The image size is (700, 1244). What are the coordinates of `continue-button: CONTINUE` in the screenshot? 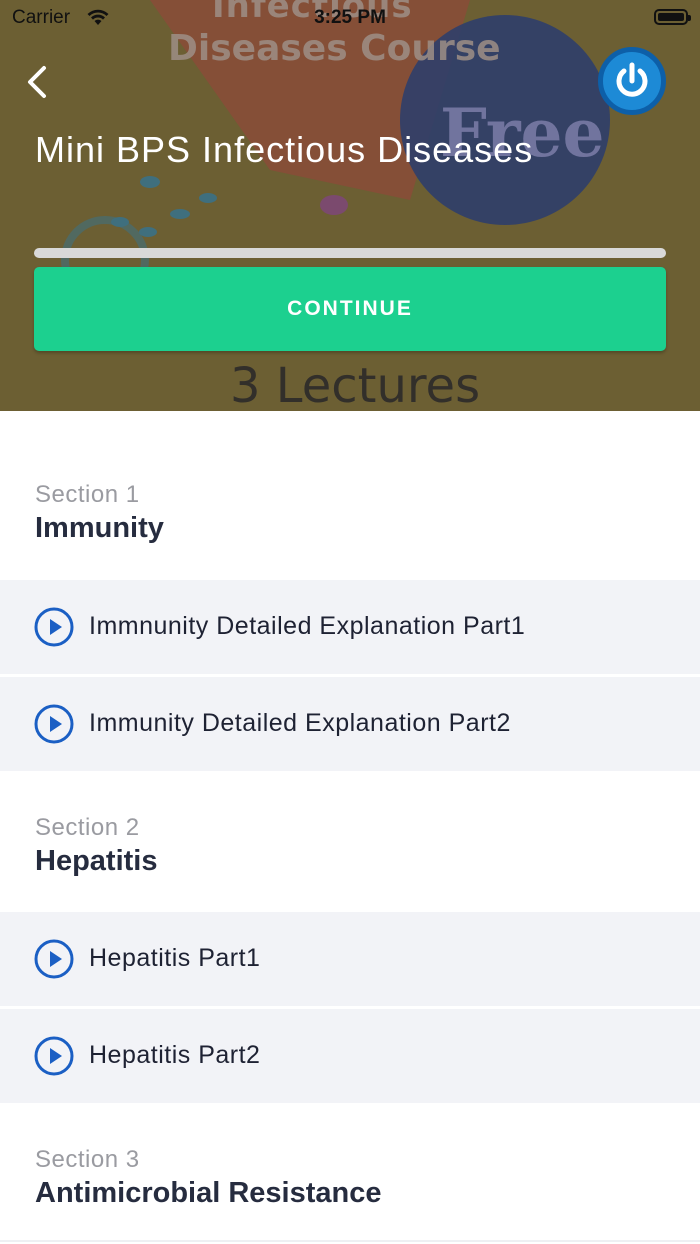 It's located at (350, 309).